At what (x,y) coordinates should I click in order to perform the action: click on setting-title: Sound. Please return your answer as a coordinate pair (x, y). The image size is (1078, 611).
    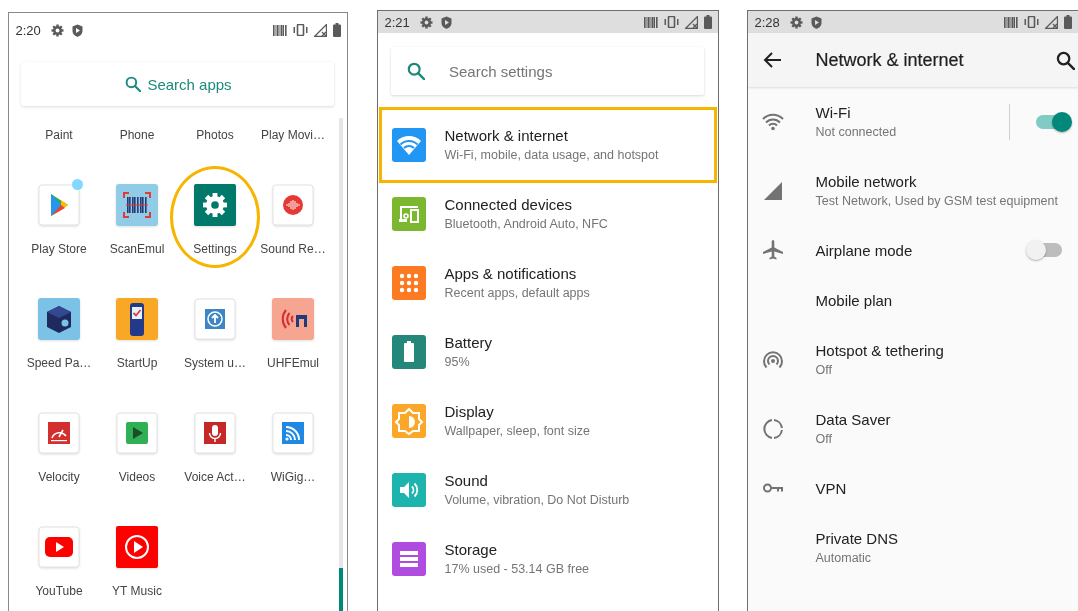
    Looking at the image, I should click on (537, 480).